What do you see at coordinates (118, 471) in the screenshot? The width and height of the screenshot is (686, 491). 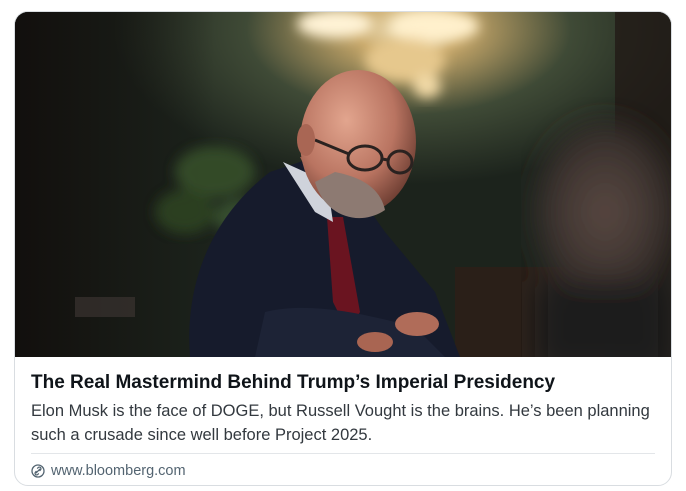 I see `source-domain: www.bloomberg.com` at bounding box center [118, 471].